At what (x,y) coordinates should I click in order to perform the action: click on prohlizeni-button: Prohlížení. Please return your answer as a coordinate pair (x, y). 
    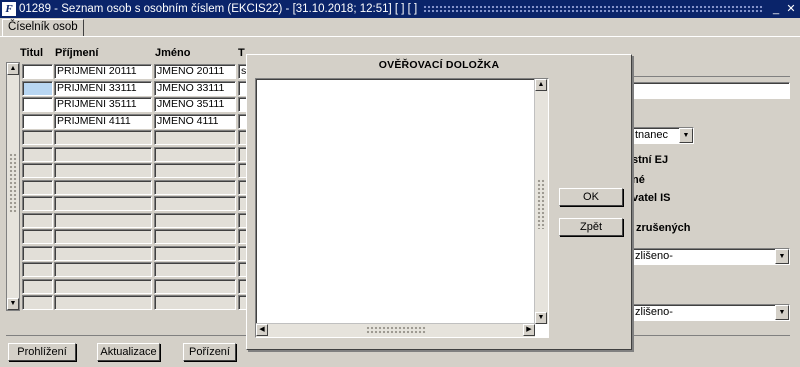
    Looking at the image, I should click on (42, 352).